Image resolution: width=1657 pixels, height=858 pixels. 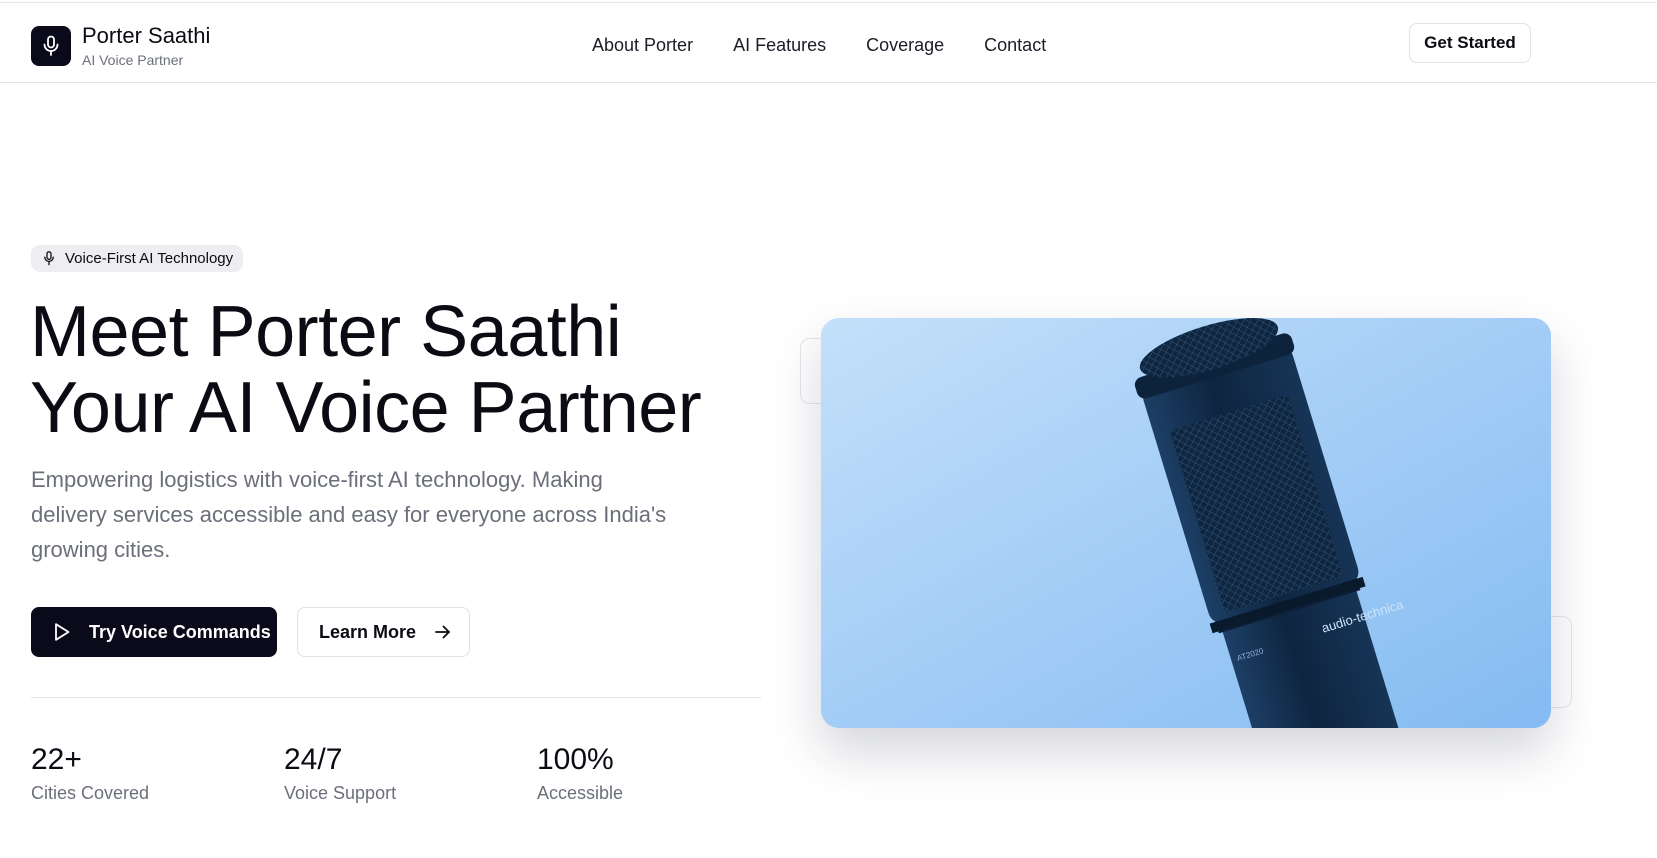 I want to click on learn-more-button: Learn More, so click(x=383, y=632).